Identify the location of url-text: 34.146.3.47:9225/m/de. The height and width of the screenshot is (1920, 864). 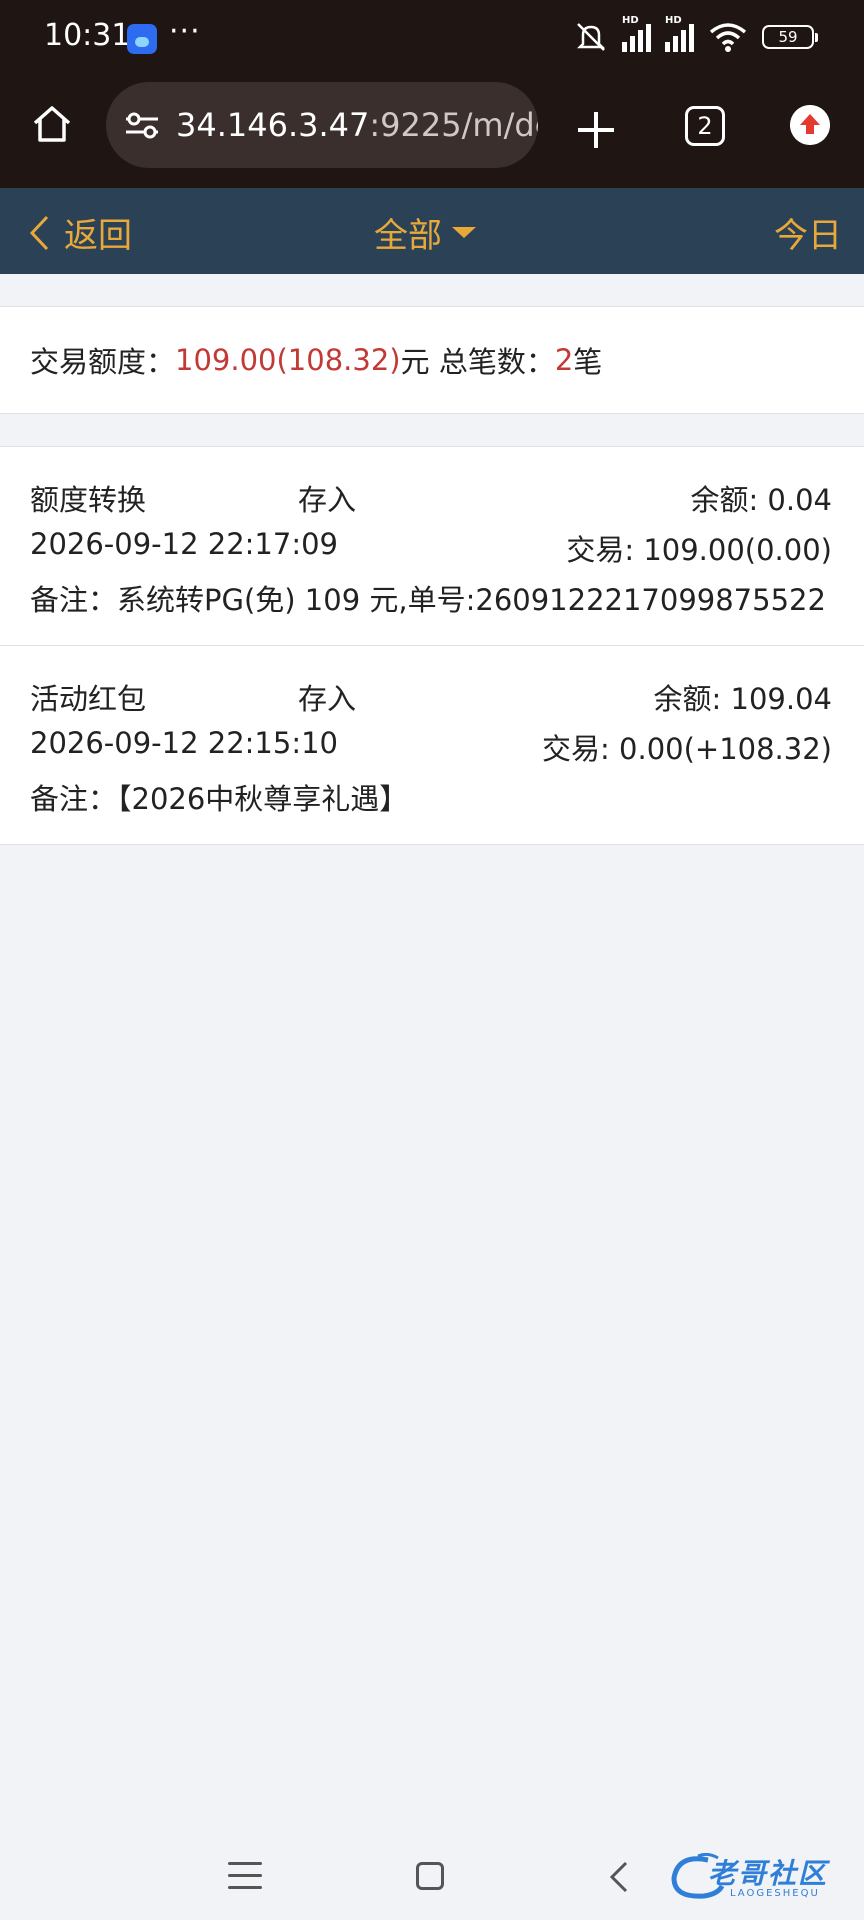
(357, 125).